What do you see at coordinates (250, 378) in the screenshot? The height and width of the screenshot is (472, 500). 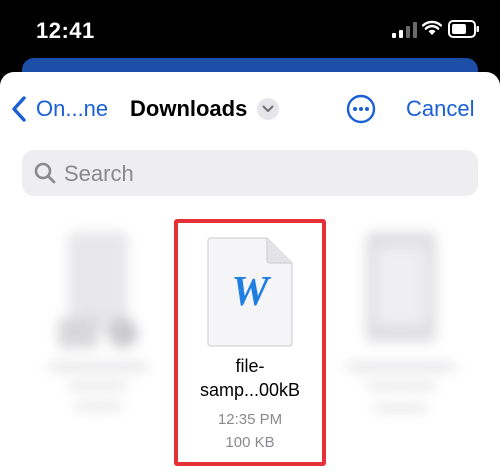 I see `file-name: file- samp...00kB` at bounding box center [250, 378].